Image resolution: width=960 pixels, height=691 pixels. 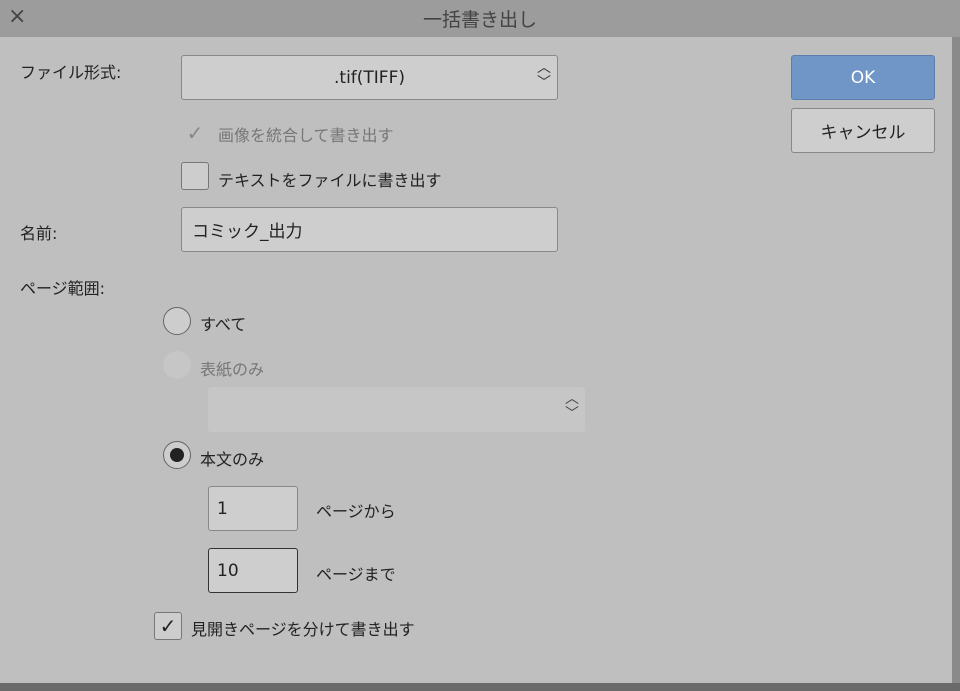 I want to click on name-value: コミック_出力, so click(x=247, y=232).